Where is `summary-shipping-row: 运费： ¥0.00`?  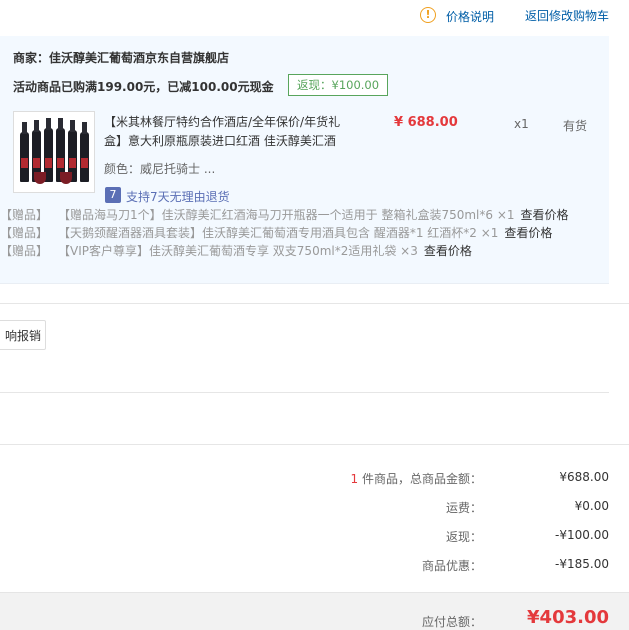 summary-shipping-row: 运费： ¥0.00 is located at coordinates (304, 508).